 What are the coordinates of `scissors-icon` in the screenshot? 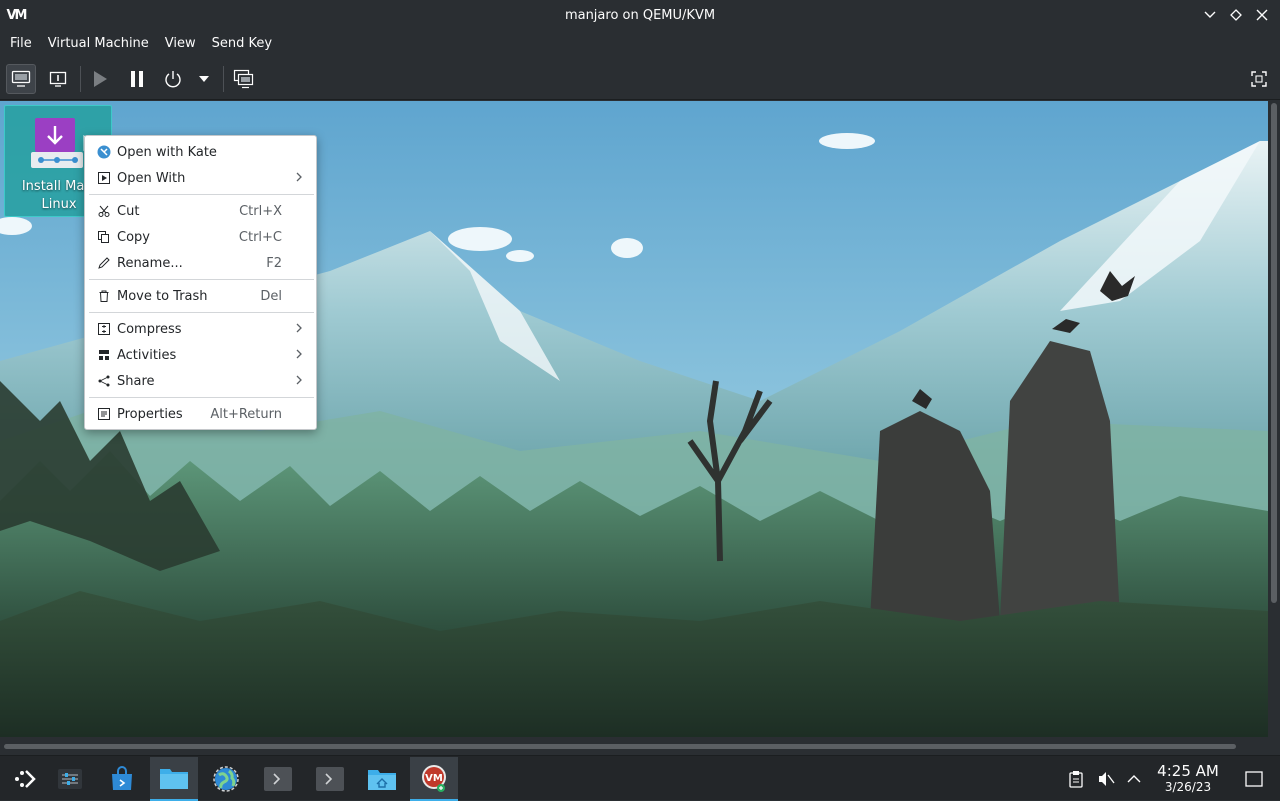 It's located at (104, 211).